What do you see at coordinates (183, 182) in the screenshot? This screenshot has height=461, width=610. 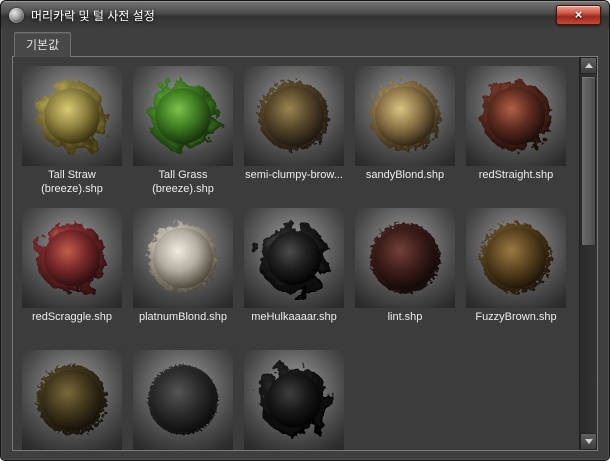 I see `preset-label: Tall Grass (breeze).shp` at bounding box center [183, 182].